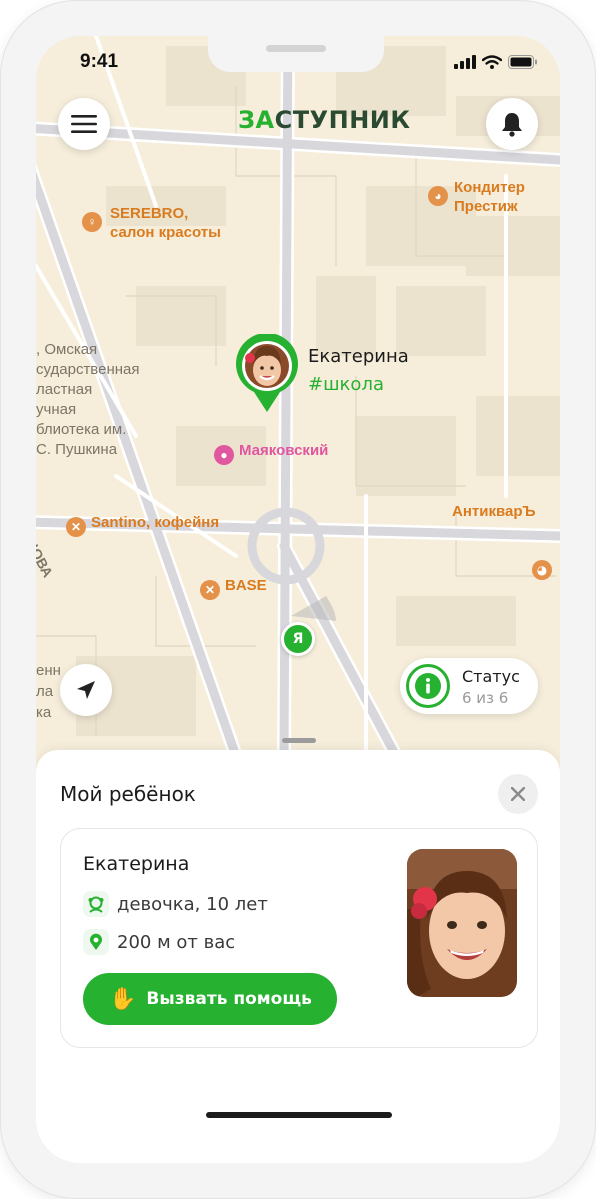 This screenshot has width=596, height=1199. I want to click on status-title: Статус, so click(491, 676).